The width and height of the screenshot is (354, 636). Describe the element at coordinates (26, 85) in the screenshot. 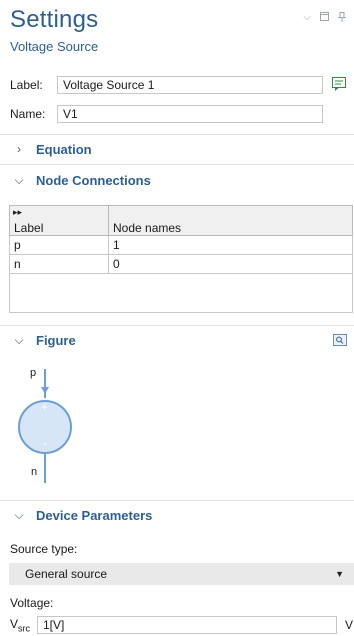

I see `label-field-caption: Label:` at that location.